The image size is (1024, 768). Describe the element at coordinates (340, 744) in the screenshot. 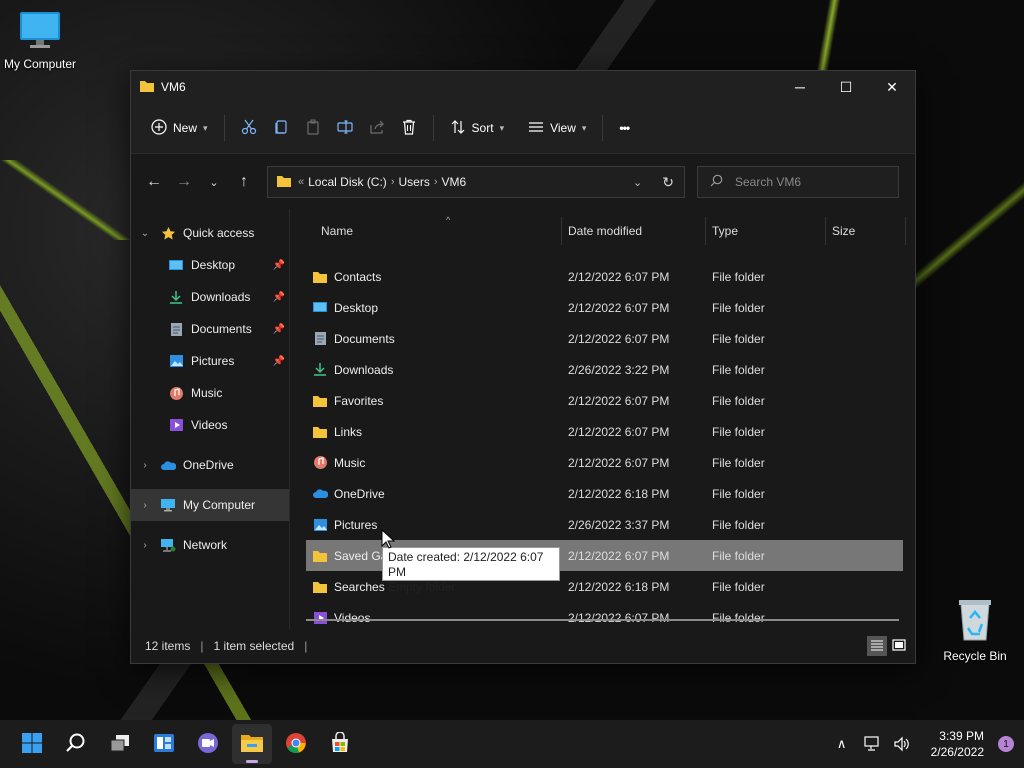

I see `store-taskbar-button` at that location.